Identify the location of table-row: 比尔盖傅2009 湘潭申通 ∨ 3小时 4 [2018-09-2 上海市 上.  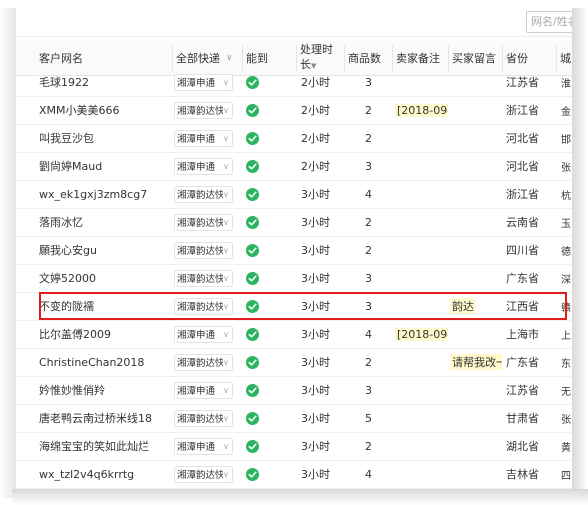
(294, 334).